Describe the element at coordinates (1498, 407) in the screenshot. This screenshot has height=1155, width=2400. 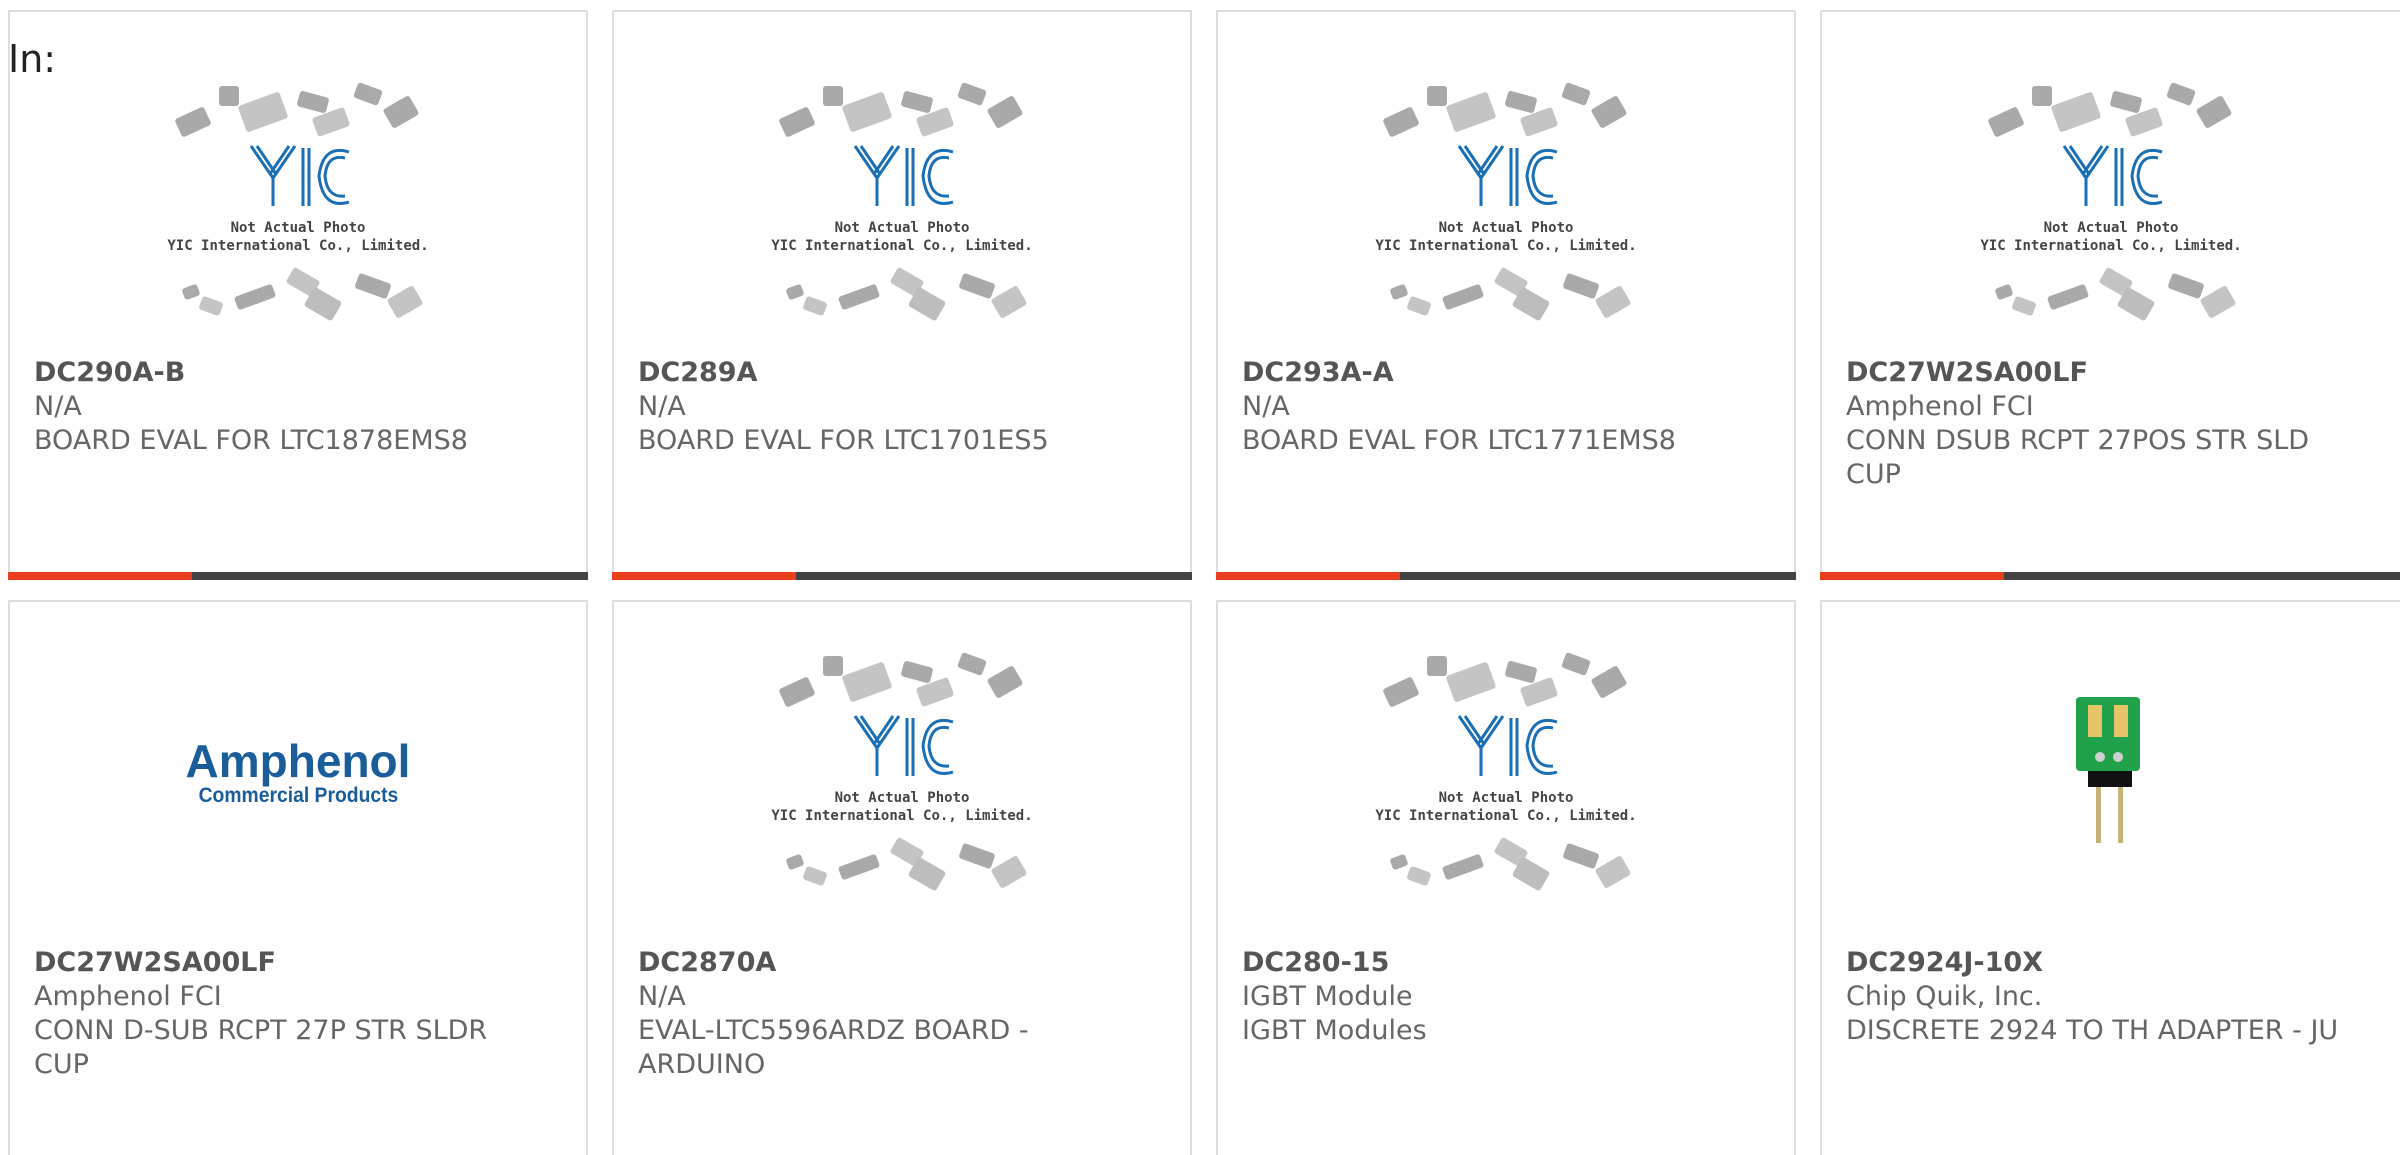
I see `product-info: DC293A-A N/A BOARD EVAL FOR LTC1771EMS8` at that location.